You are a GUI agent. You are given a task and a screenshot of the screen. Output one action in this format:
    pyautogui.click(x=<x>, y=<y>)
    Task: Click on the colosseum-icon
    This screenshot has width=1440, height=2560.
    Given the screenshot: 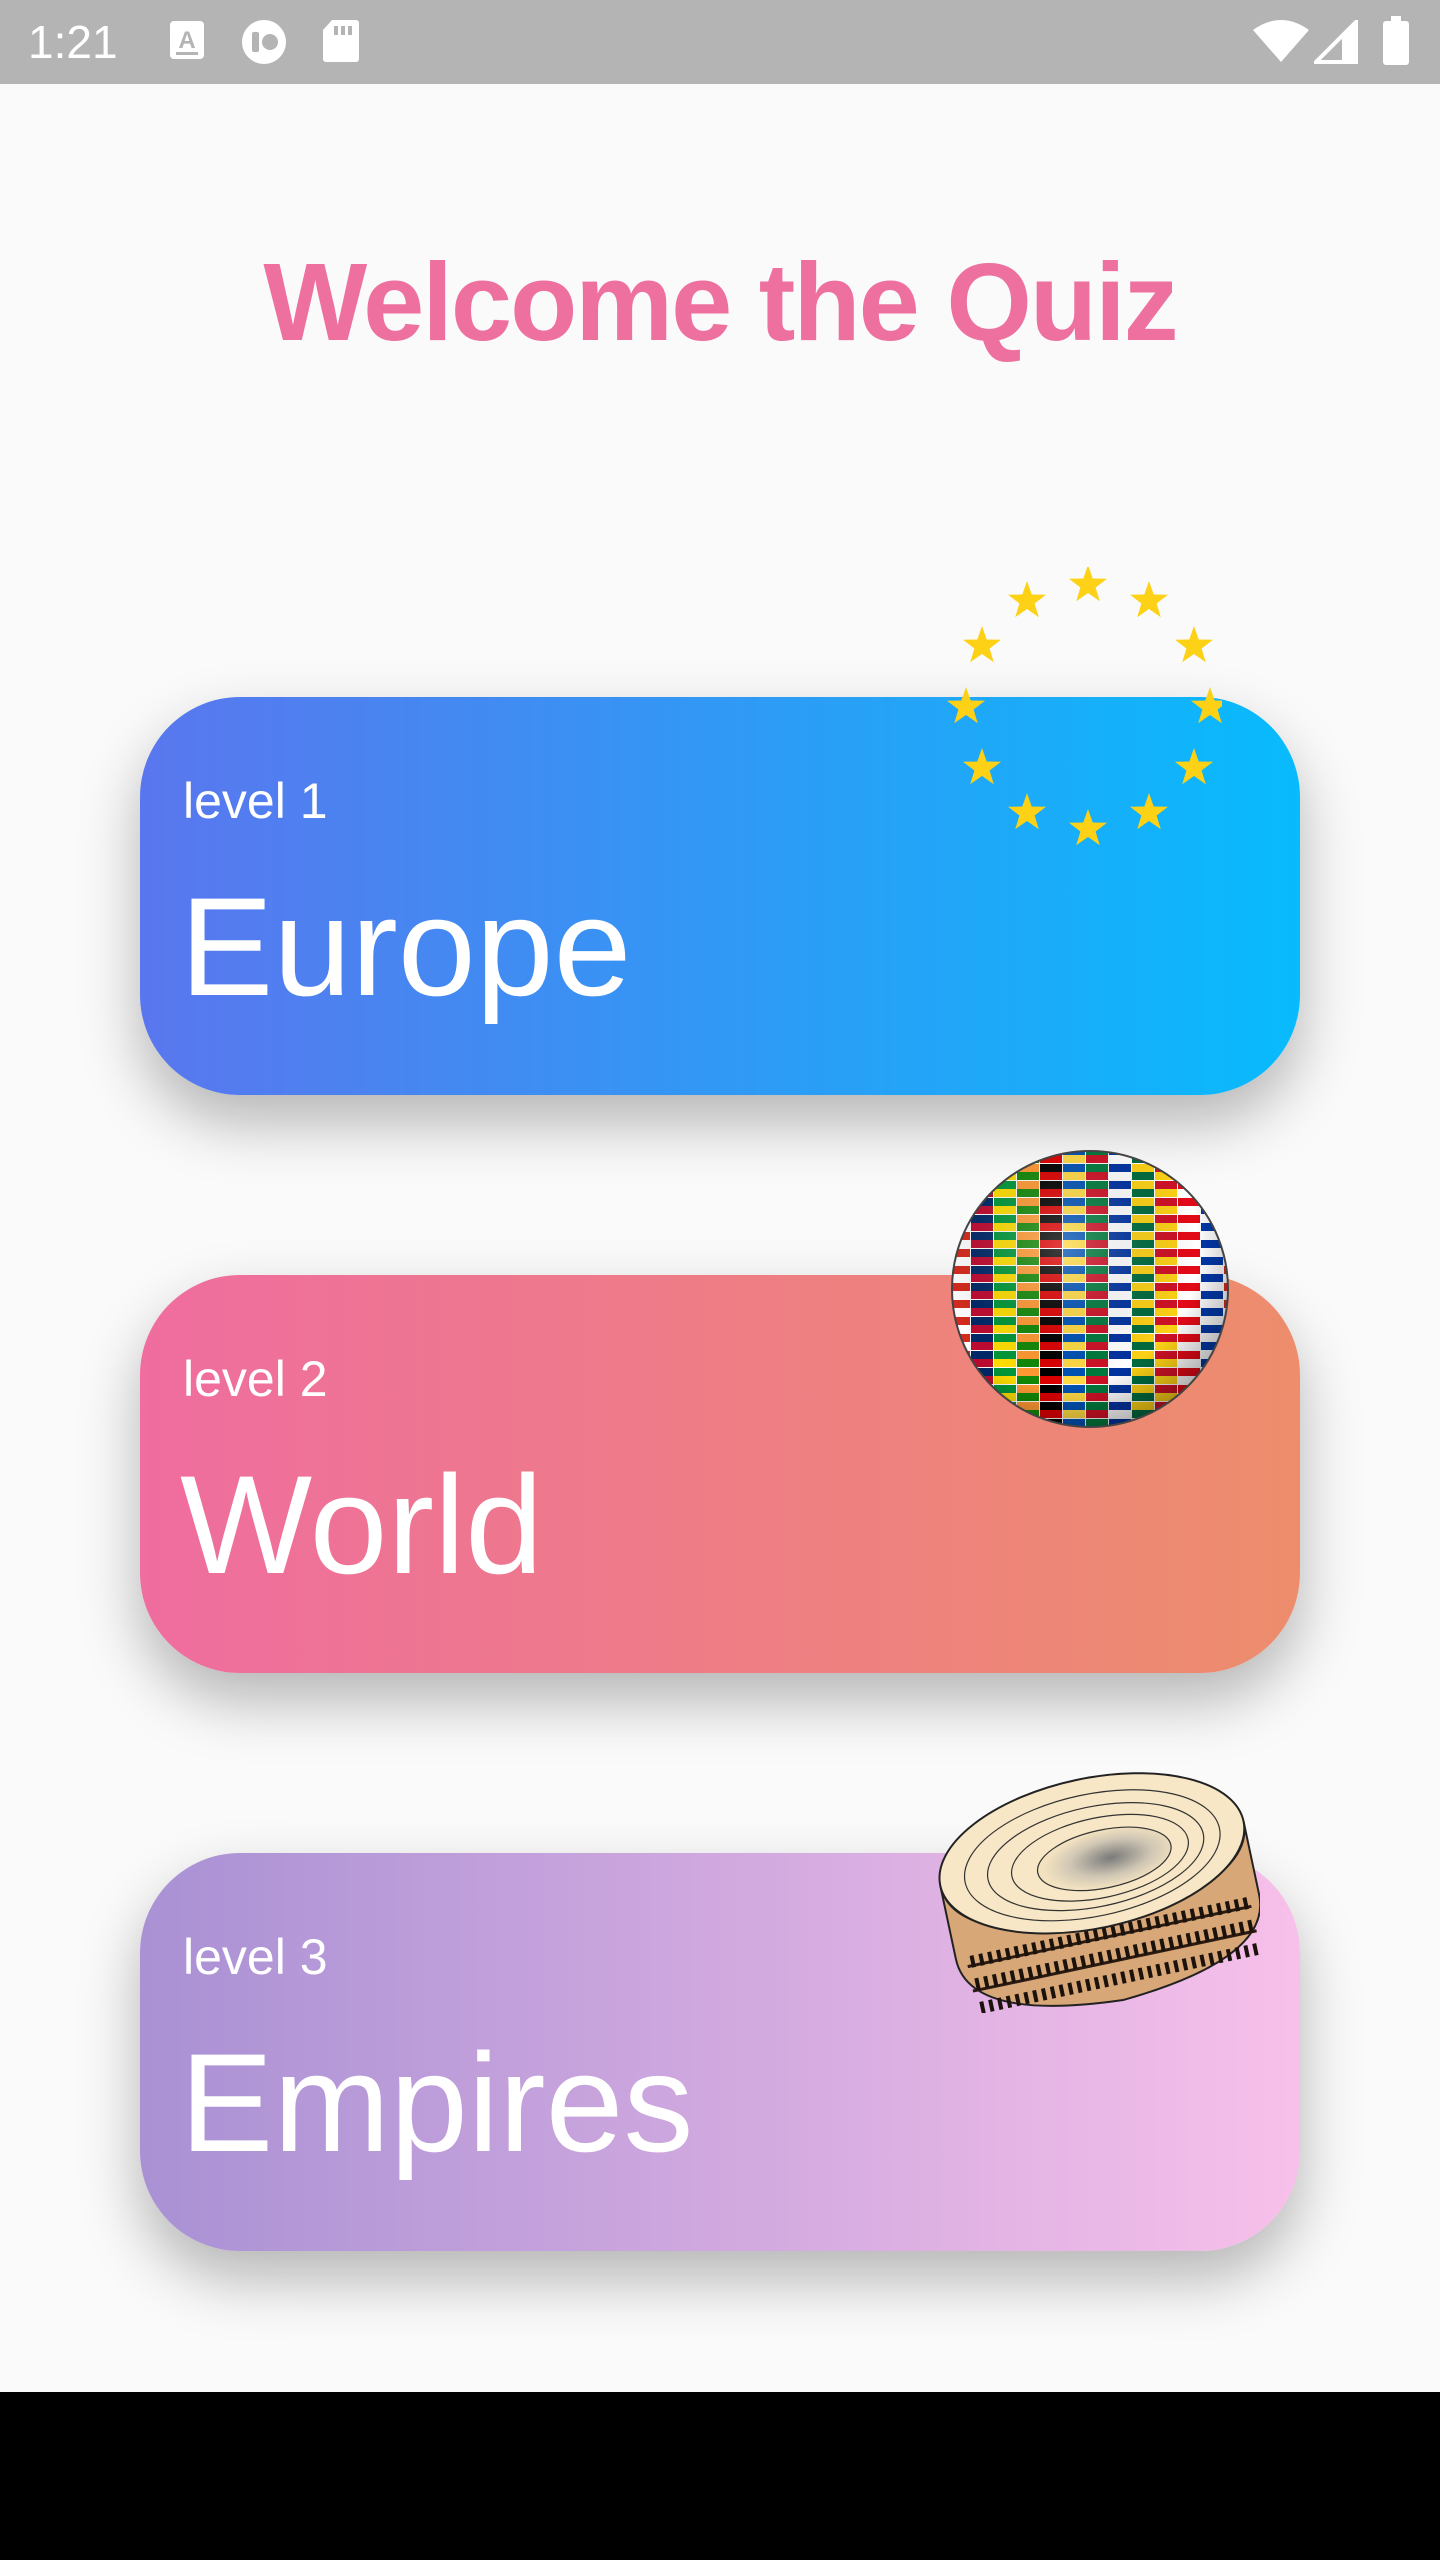 What is the action you would take?
    pyautogui.click(x=1096, y=1870)
    